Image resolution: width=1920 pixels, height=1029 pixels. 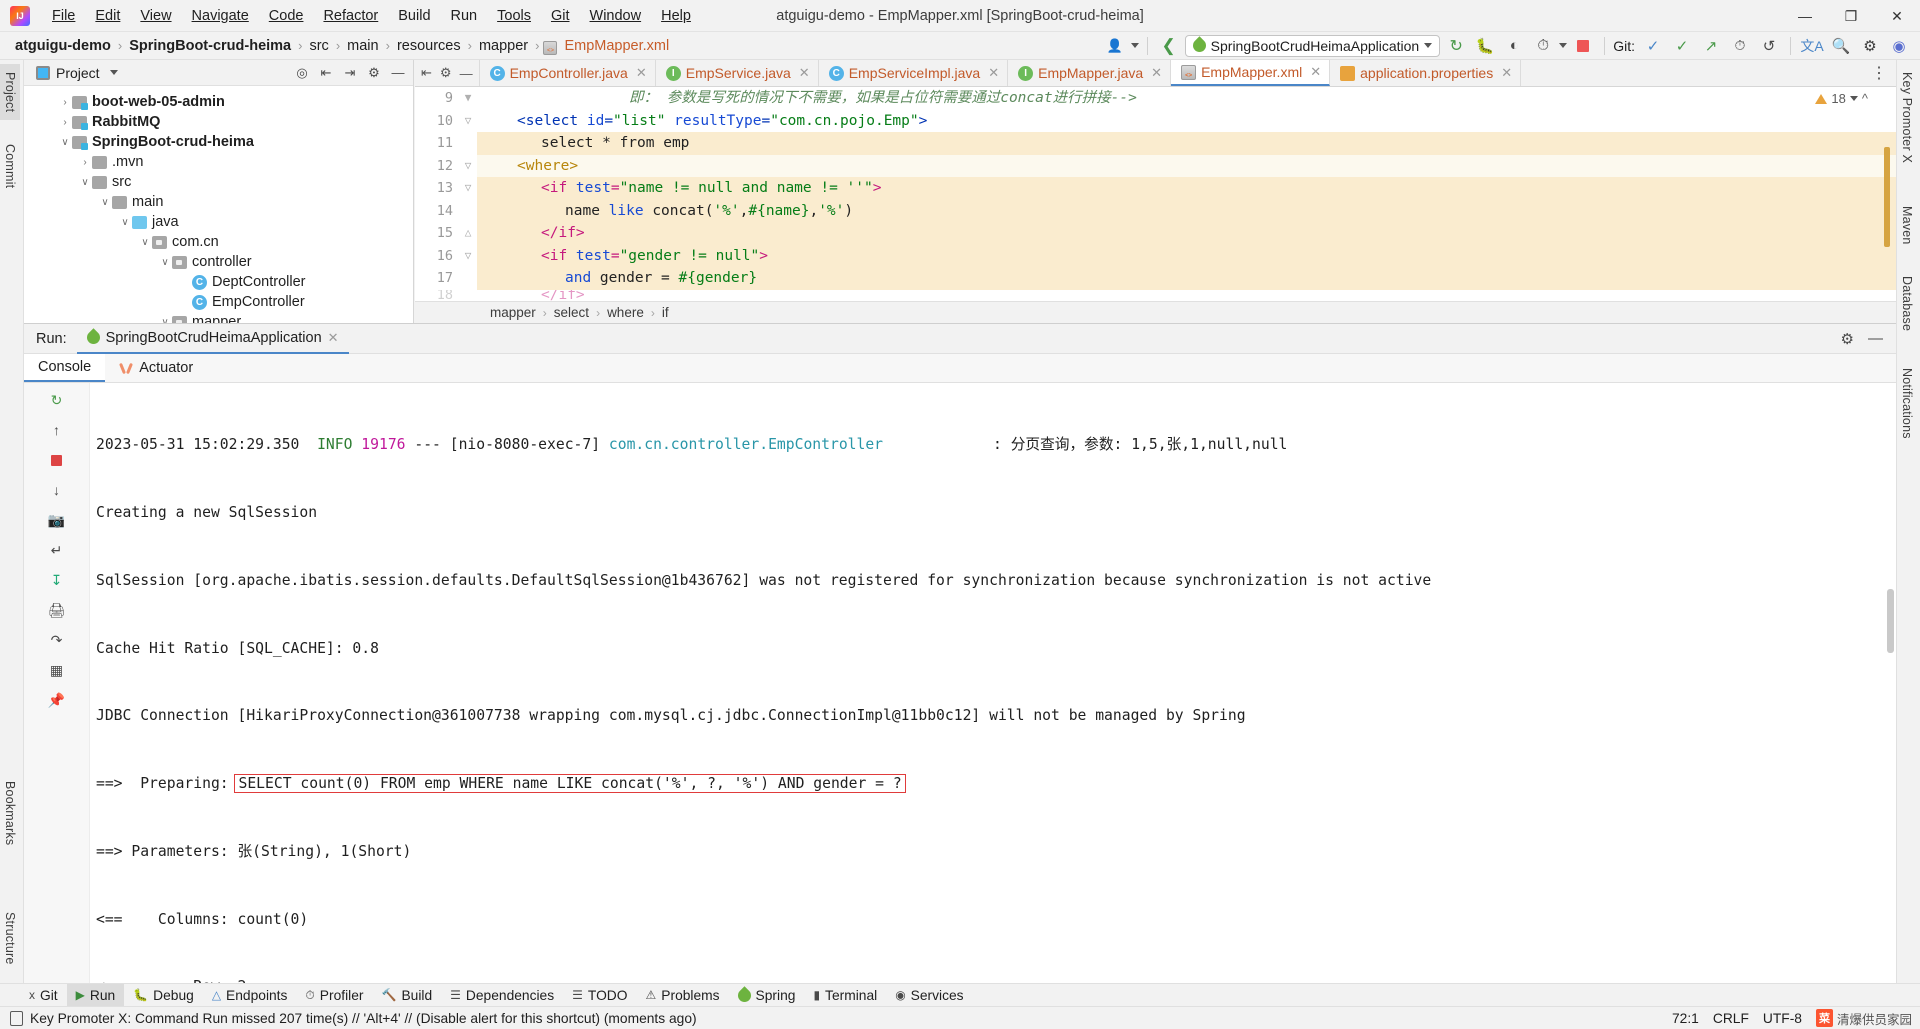 What do you see at coordinates (1782, 1018) in the screenshot?
I see `file-encoding: UTF-8` at bounding box center [1782, 1018].